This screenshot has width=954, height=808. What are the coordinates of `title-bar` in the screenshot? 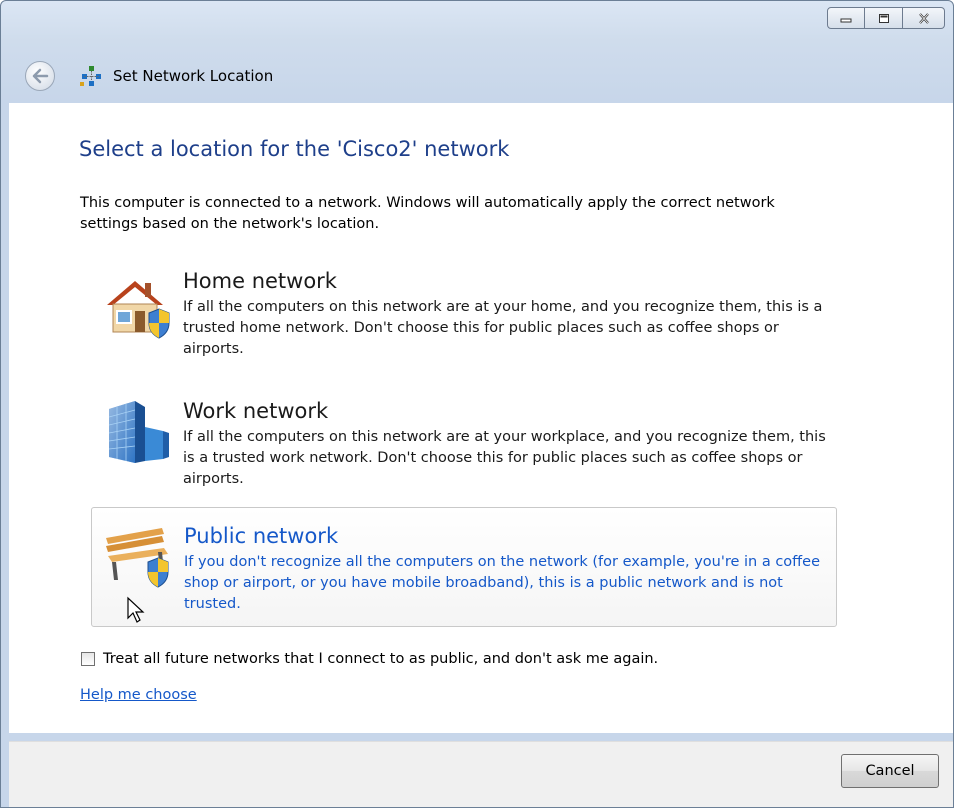 It's located at (477, 23).